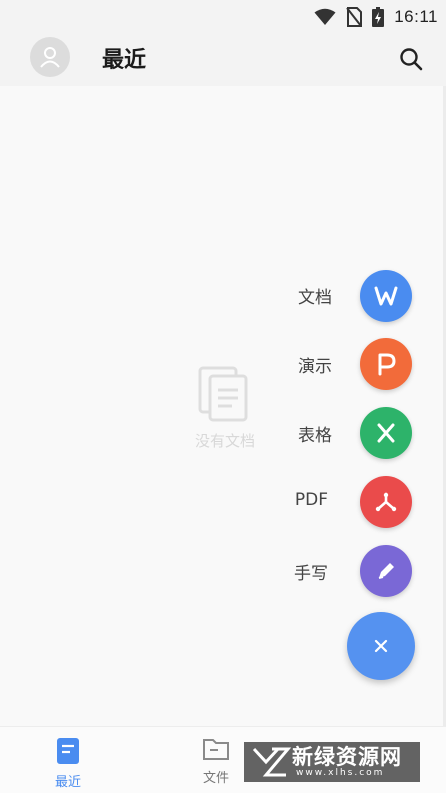  I want to click on close-icon, so click(381, 646).